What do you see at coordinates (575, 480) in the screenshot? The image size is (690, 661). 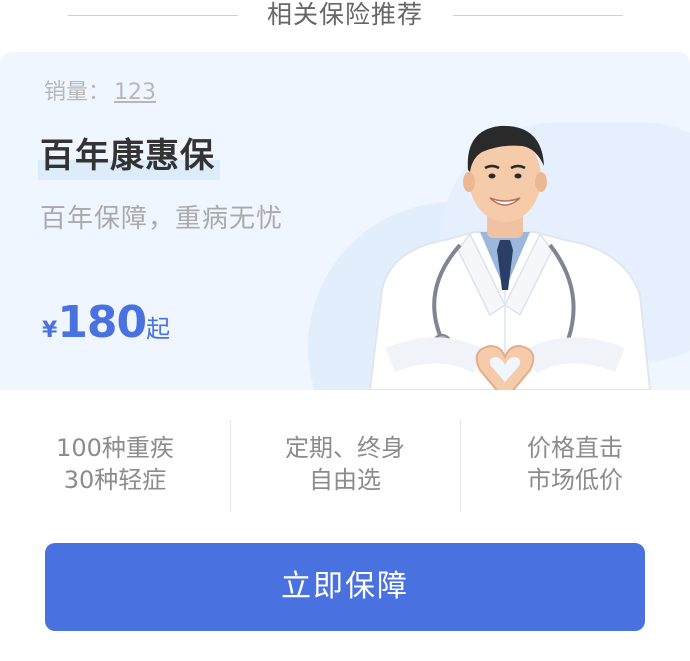 I see `feature-line: 市场低价` at bounding box center [575, 480].